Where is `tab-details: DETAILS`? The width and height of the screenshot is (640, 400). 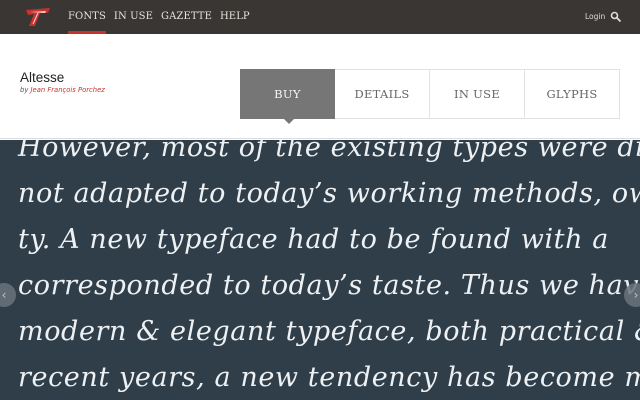 tab-details: DETAILS is located at coordinates (382, 94).